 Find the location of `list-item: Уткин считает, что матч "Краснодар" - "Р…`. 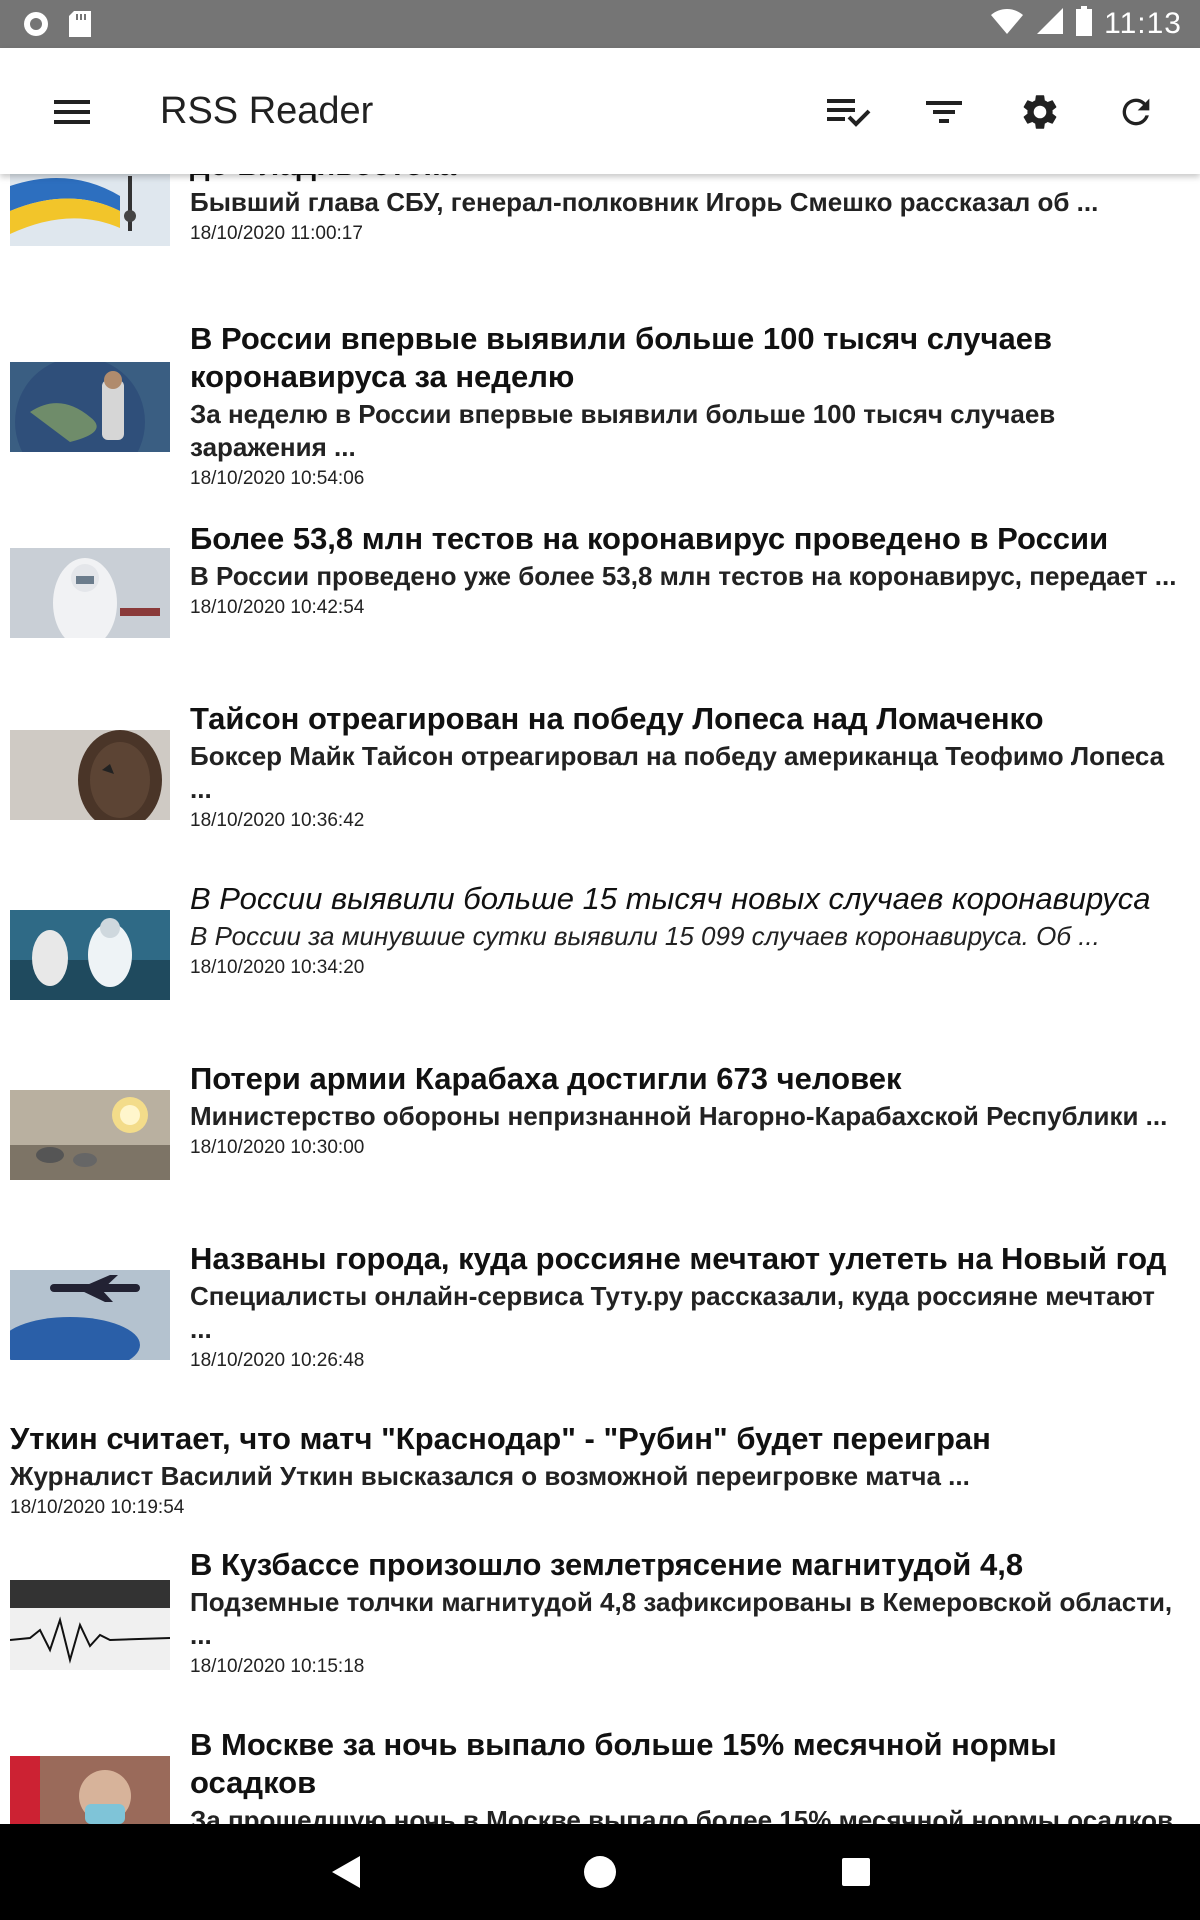

list-item: Уткин считает, что матч "Краснодар" - "Р… is located at coordinates (600, 1475).